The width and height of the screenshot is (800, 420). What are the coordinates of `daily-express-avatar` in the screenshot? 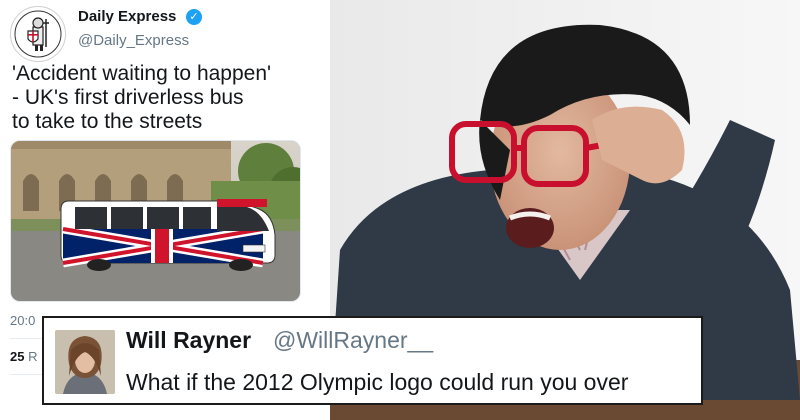 It's located at (38, 34).